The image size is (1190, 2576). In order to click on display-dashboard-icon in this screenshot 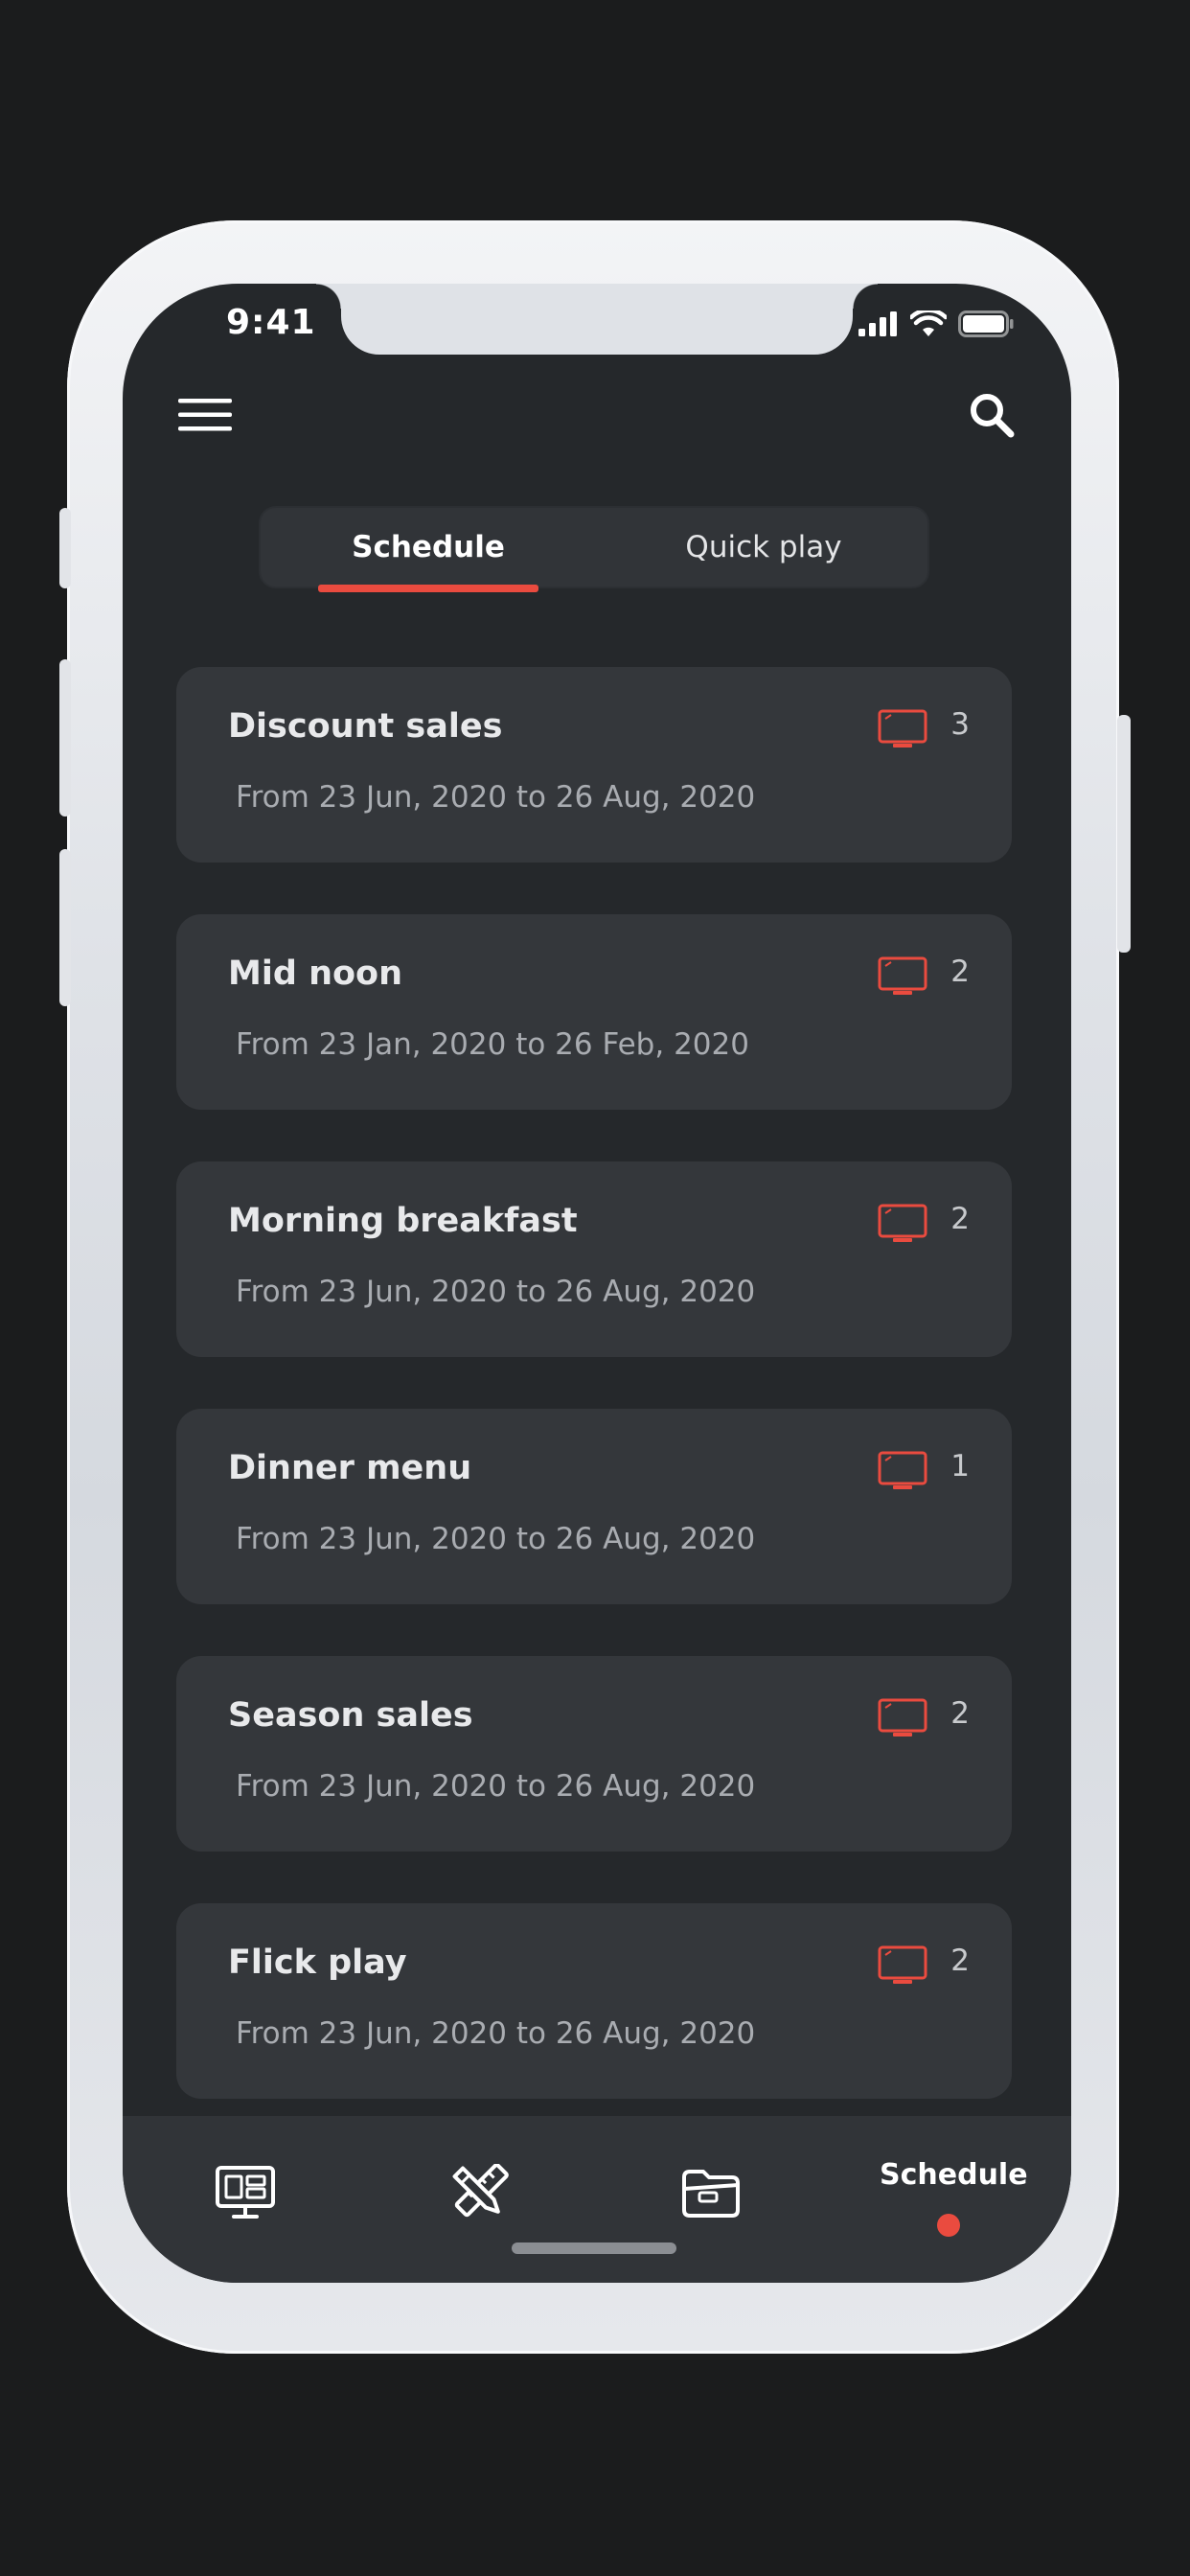, I will do `click(246, 2192)`.